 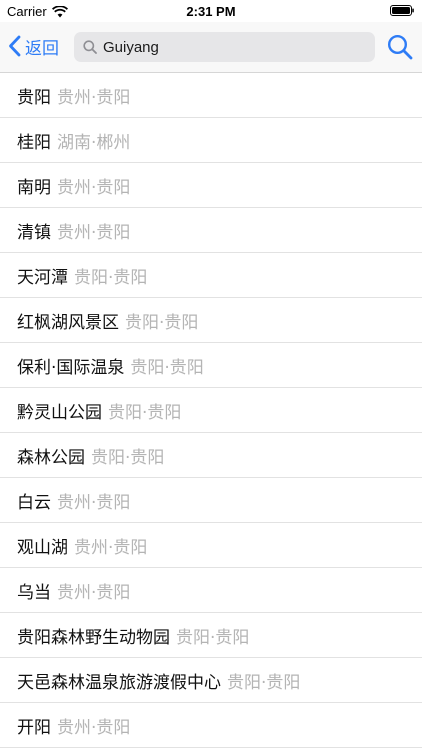 I want to click on list-item: 贵阳森林野生动物园 贵阳·贵阳, so click(x=211, y=635).